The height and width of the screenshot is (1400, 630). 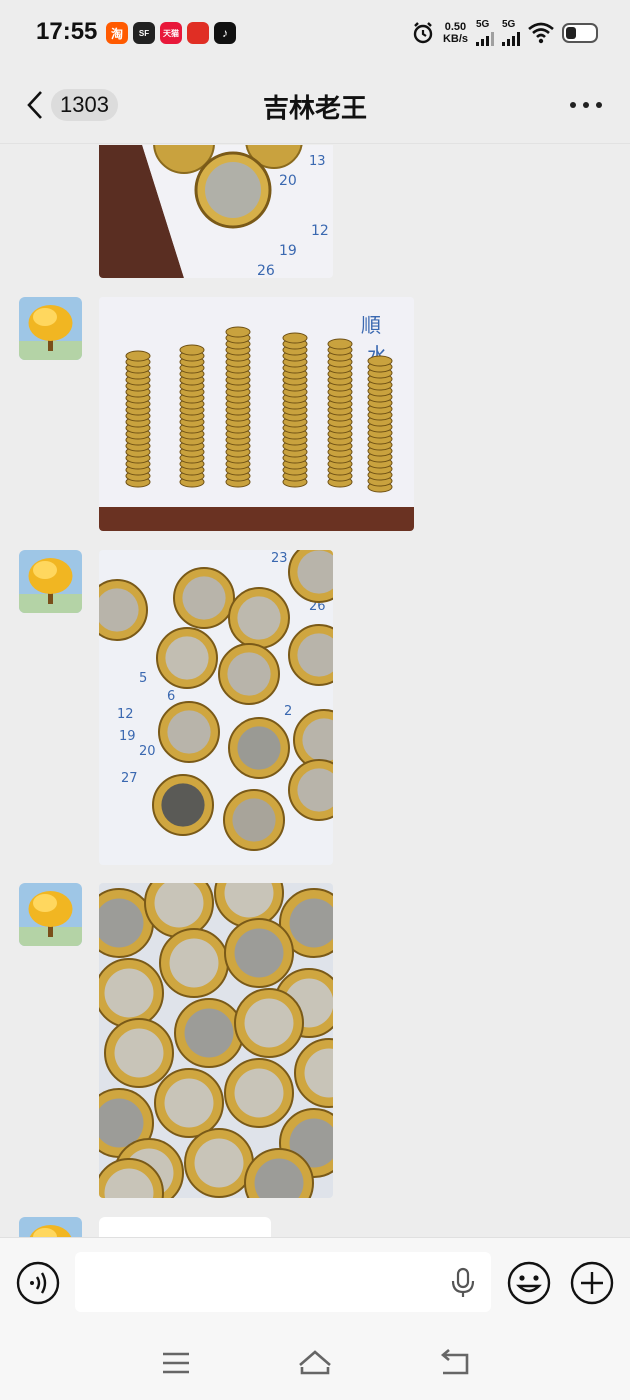 What do you see at coordinates (423, 33) in the screenshot?
I see `alarm-icon` at bounding box center [423, 33].